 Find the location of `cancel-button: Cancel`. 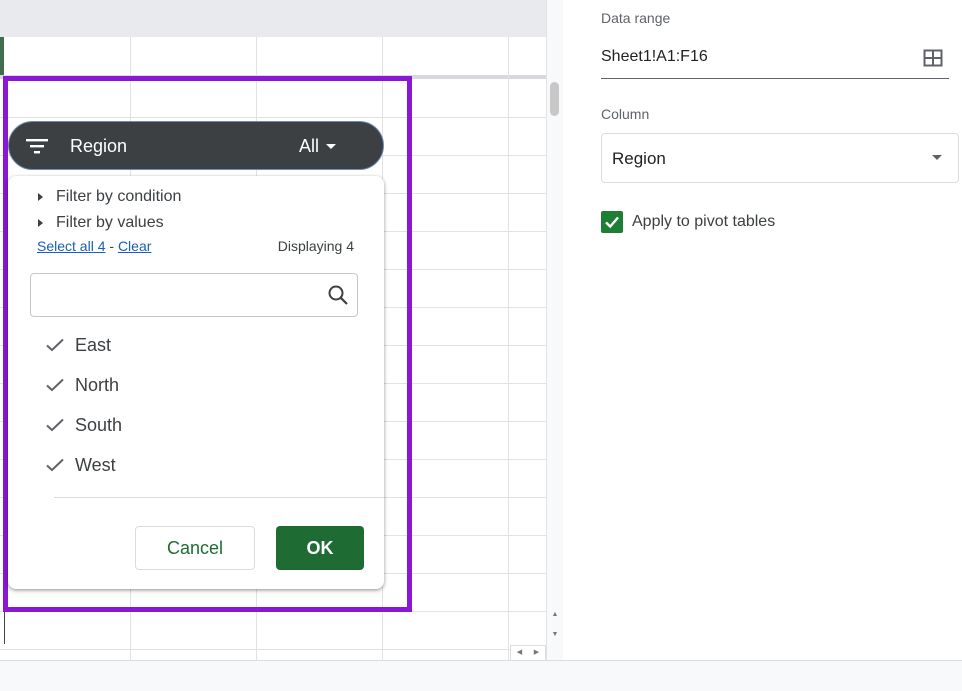

cancel-button: Cancel is located at coordinates (195, 548).